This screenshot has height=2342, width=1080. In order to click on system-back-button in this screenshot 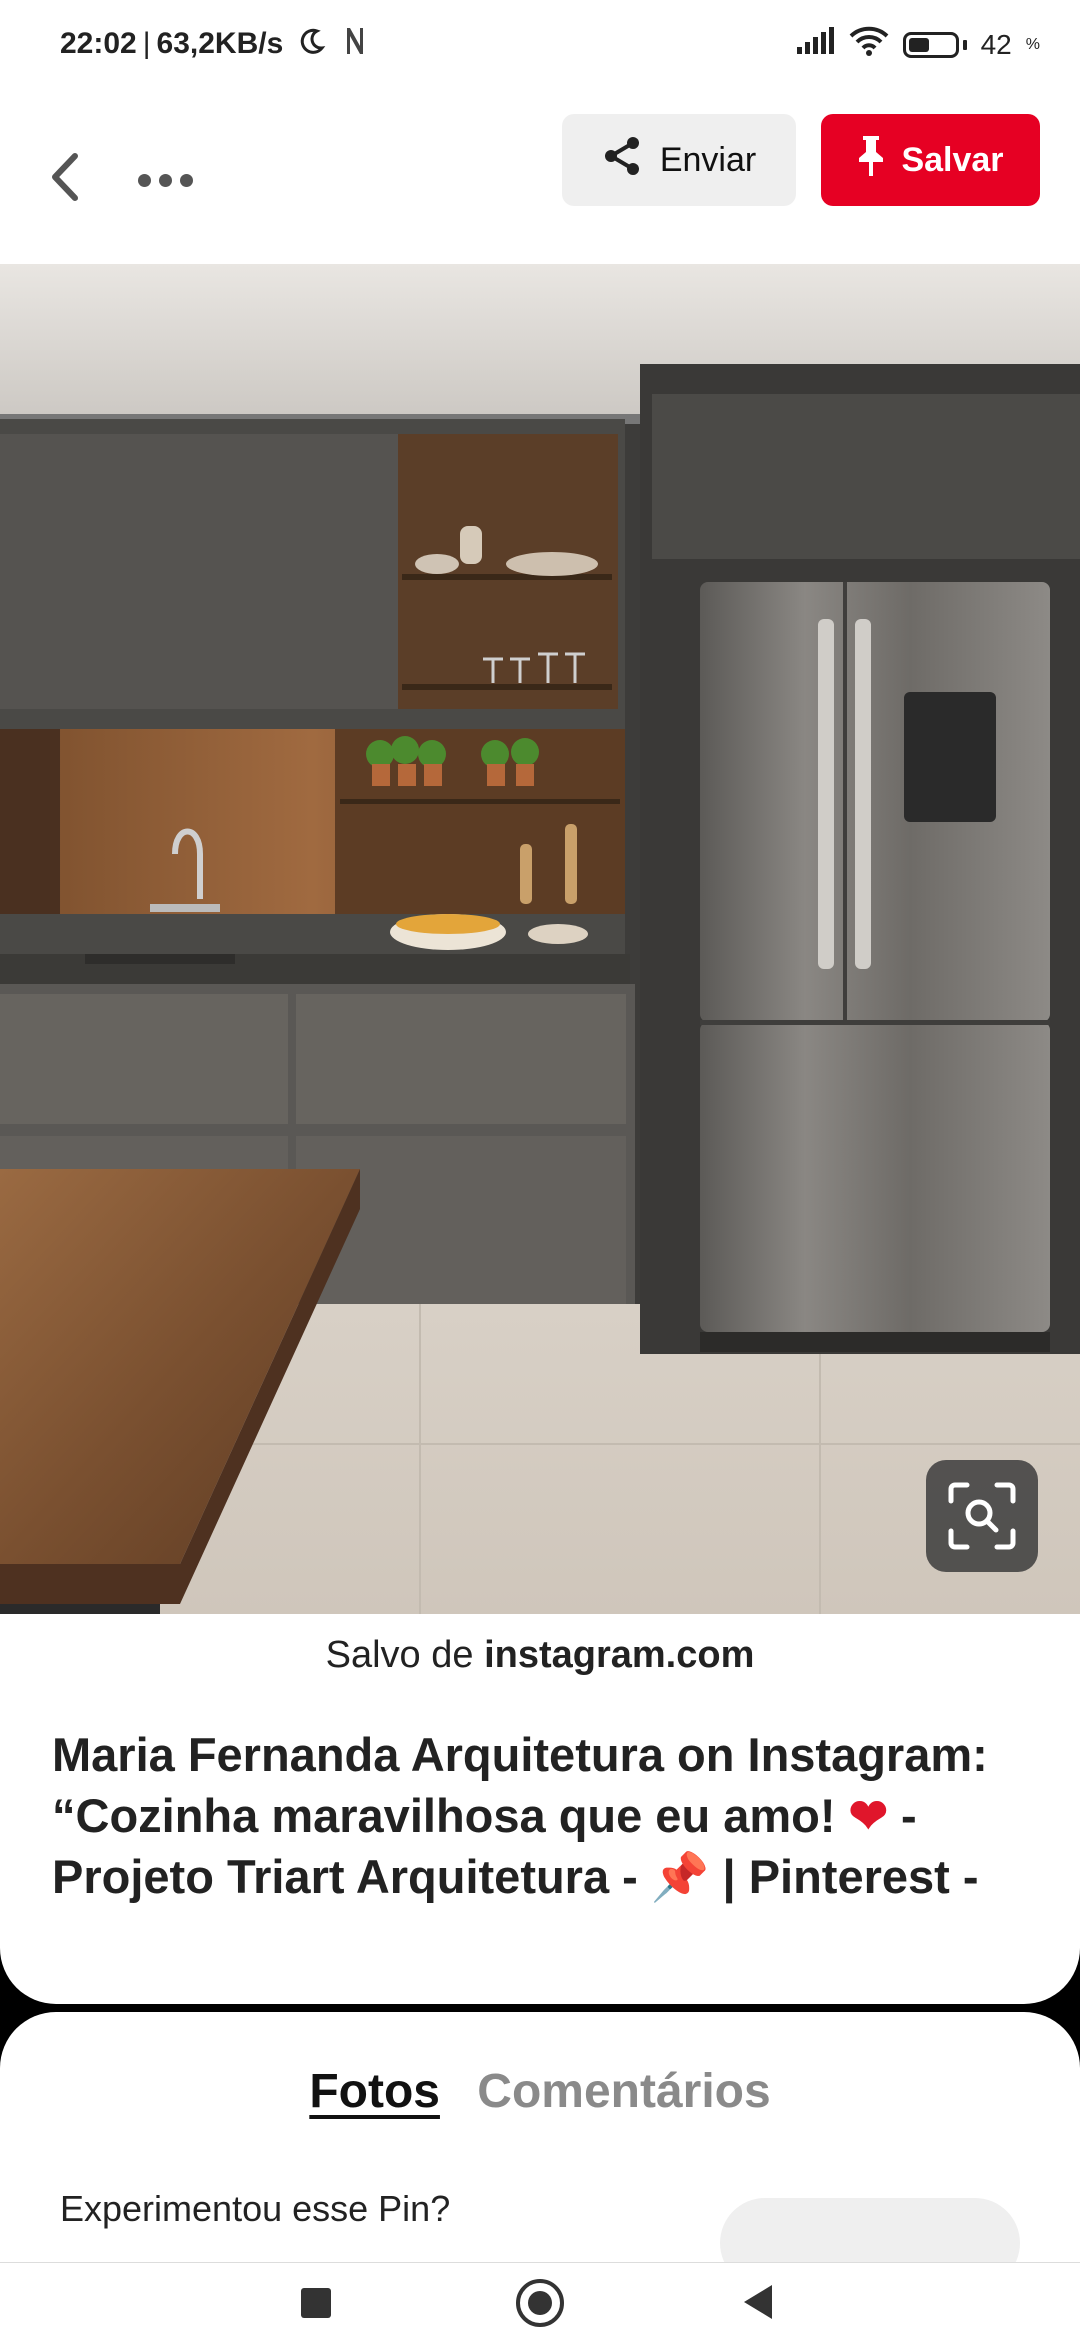, I will do `click(758, 2302)`.